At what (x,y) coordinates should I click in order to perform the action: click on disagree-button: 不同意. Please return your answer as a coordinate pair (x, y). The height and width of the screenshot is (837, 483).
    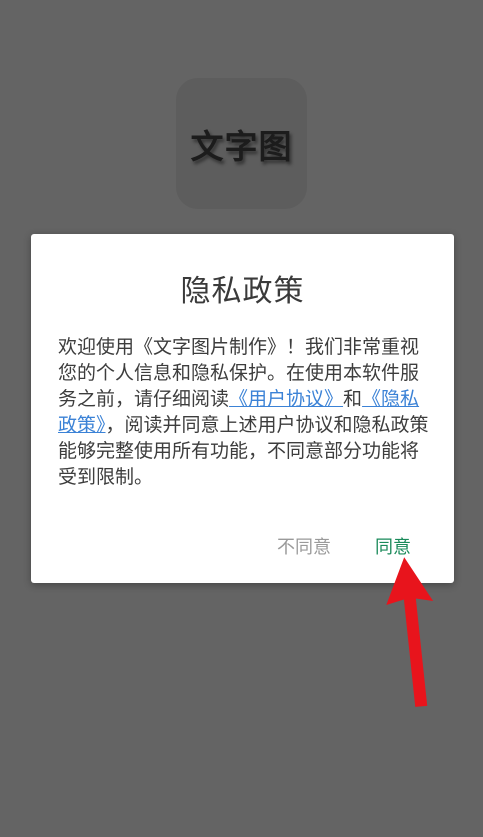
    Looking at the image, I should click on (304, 546).